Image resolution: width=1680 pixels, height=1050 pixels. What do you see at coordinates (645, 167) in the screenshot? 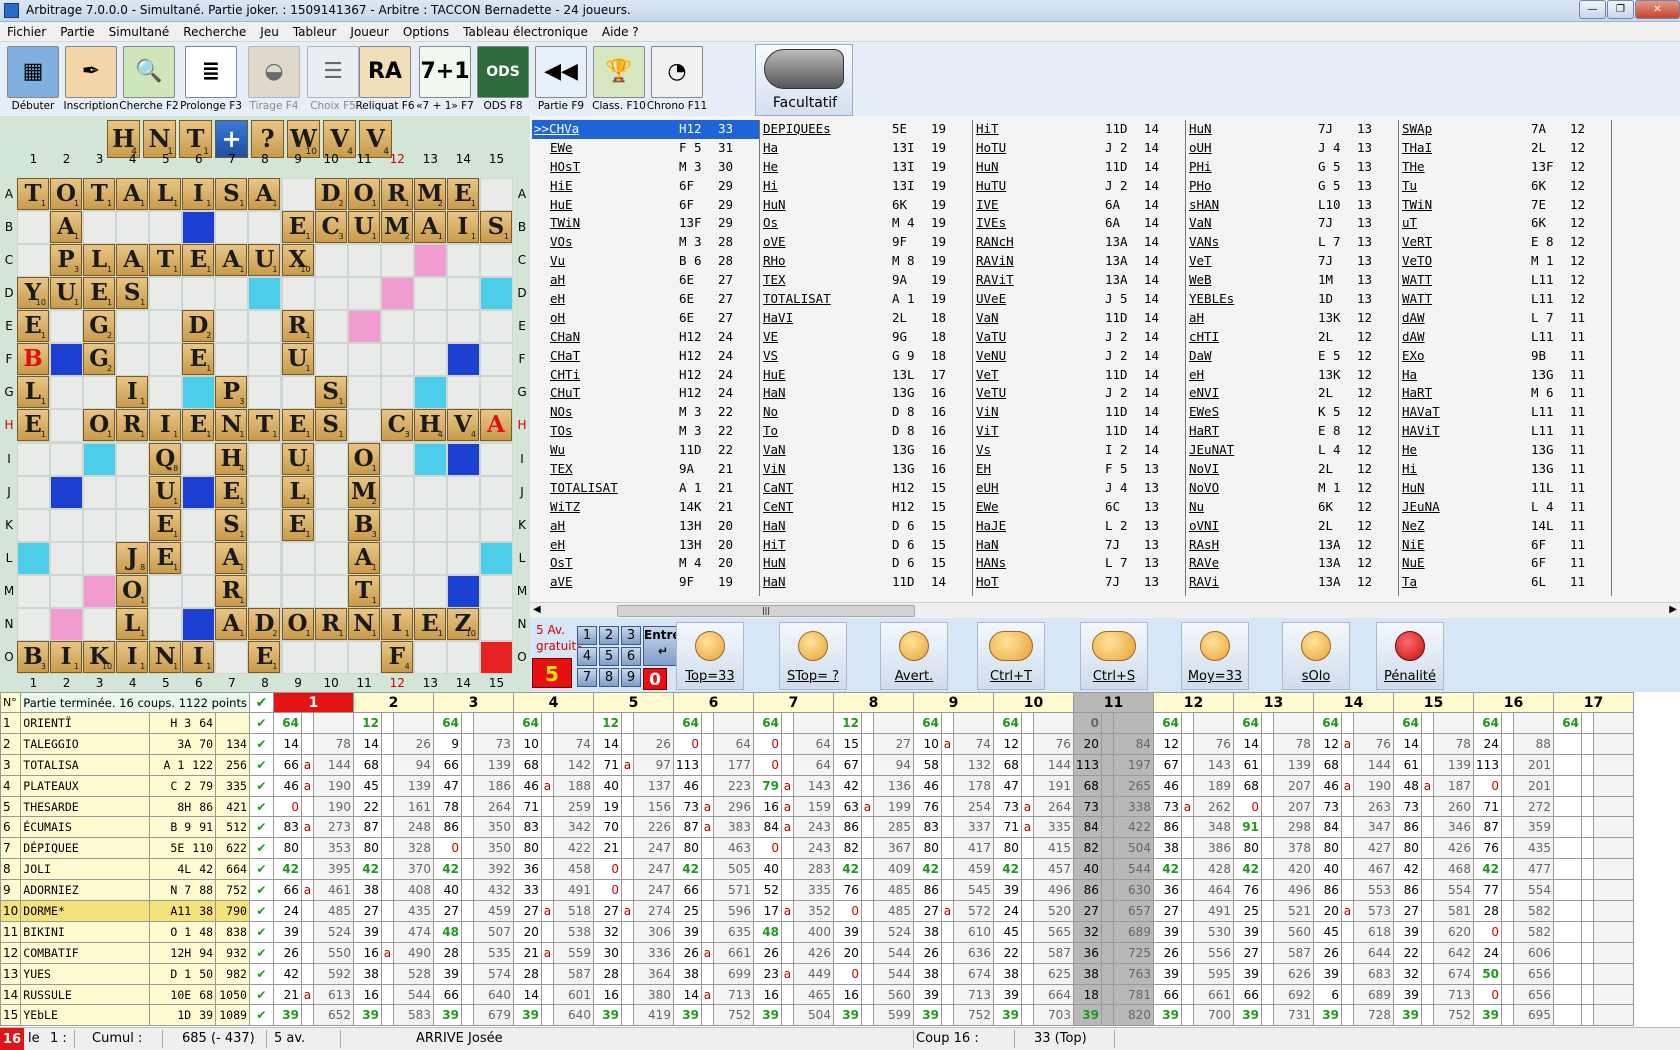
I see `solution-row: HOsT M 3 30` at bounding box center [645, 167].